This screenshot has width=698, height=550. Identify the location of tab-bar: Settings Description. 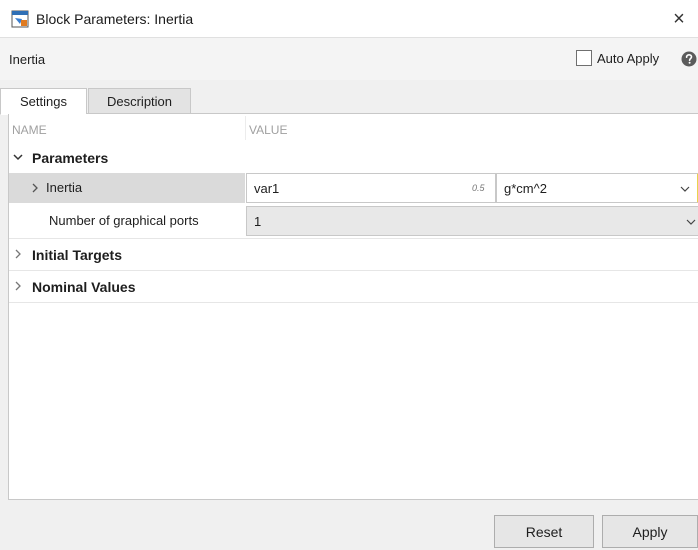
(349, 101).